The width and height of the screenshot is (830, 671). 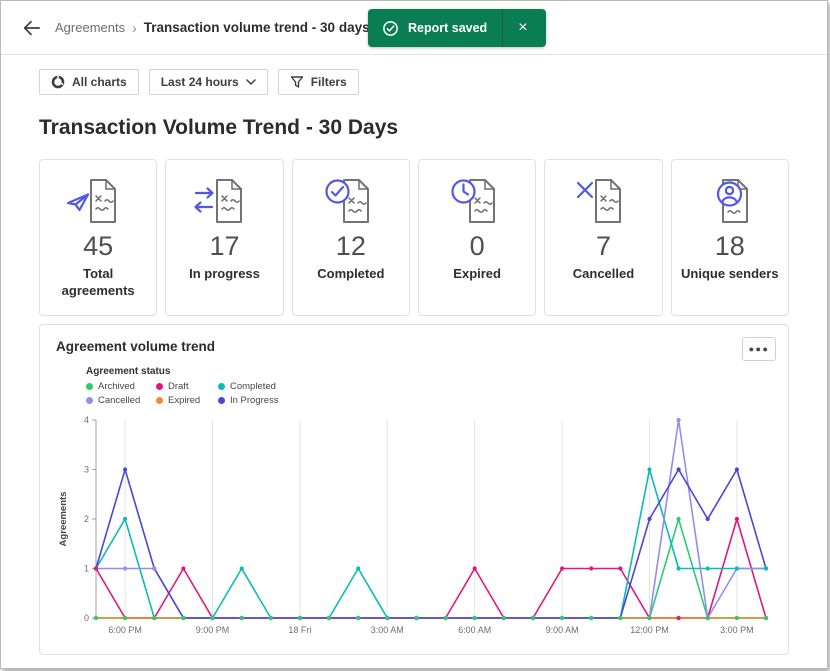 I want to click on donut-chart-icon, so click(x=58, y=82).